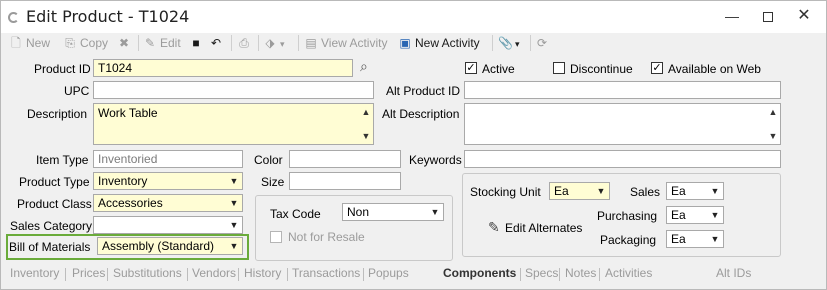  What do you see at coordinates (276, 237) in the screenshot?
I see `not-for-resale-checkbox` at bounding box center [276, 237].